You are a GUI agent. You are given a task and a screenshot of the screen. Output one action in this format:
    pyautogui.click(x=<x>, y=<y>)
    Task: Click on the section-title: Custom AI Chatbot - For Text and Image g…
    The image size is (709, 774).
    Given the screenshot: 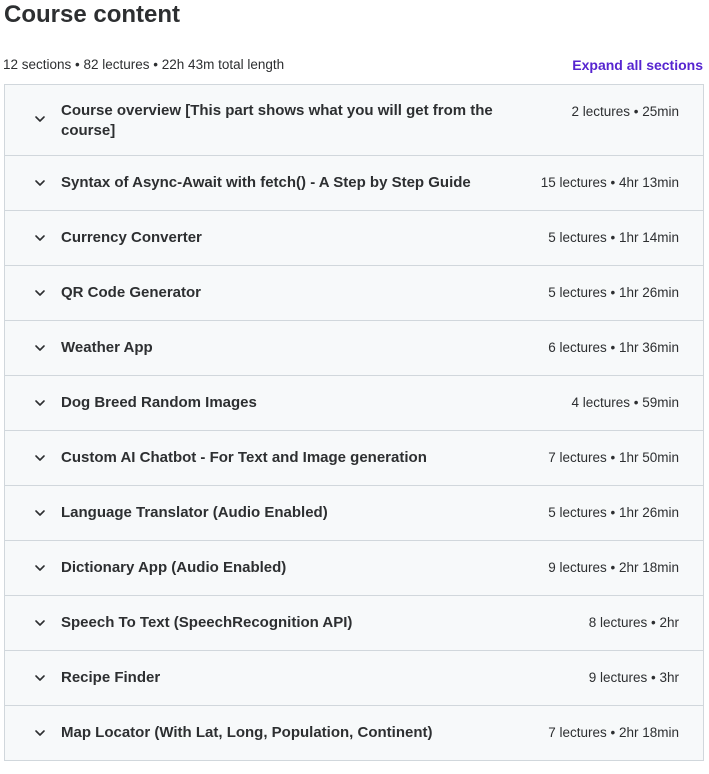 What is the action you would take?
    pyautogui.click(x=244, y=457)
    